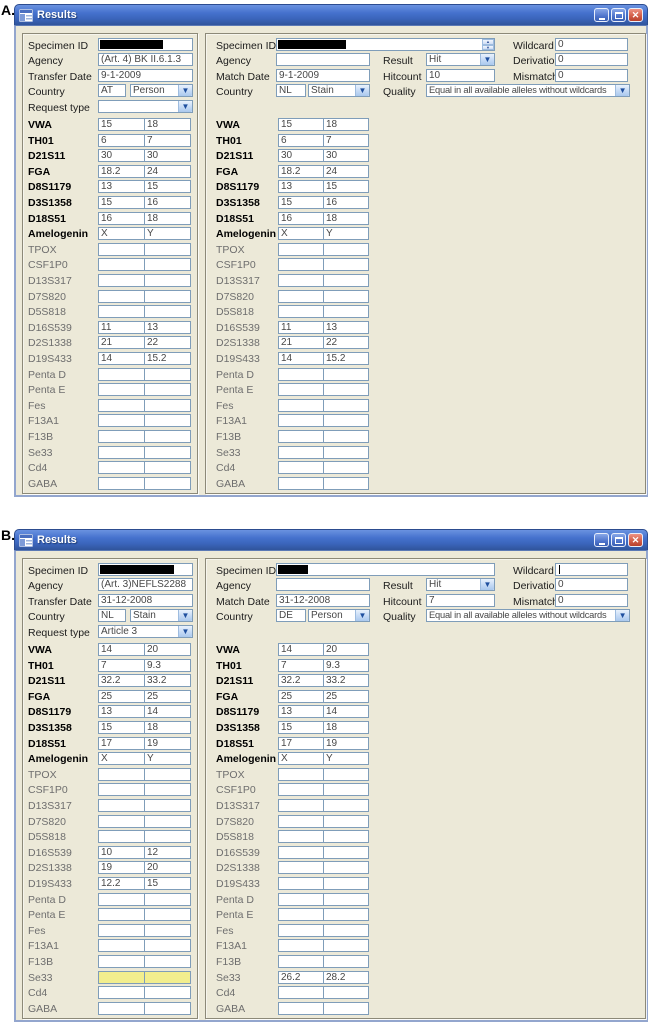 The height and width of the screenshot is (1025, 650). What do you see at coordinates (460, 600) in the screenshot?
I see `hitcount-field: 7` at bounding box center [460, 600].